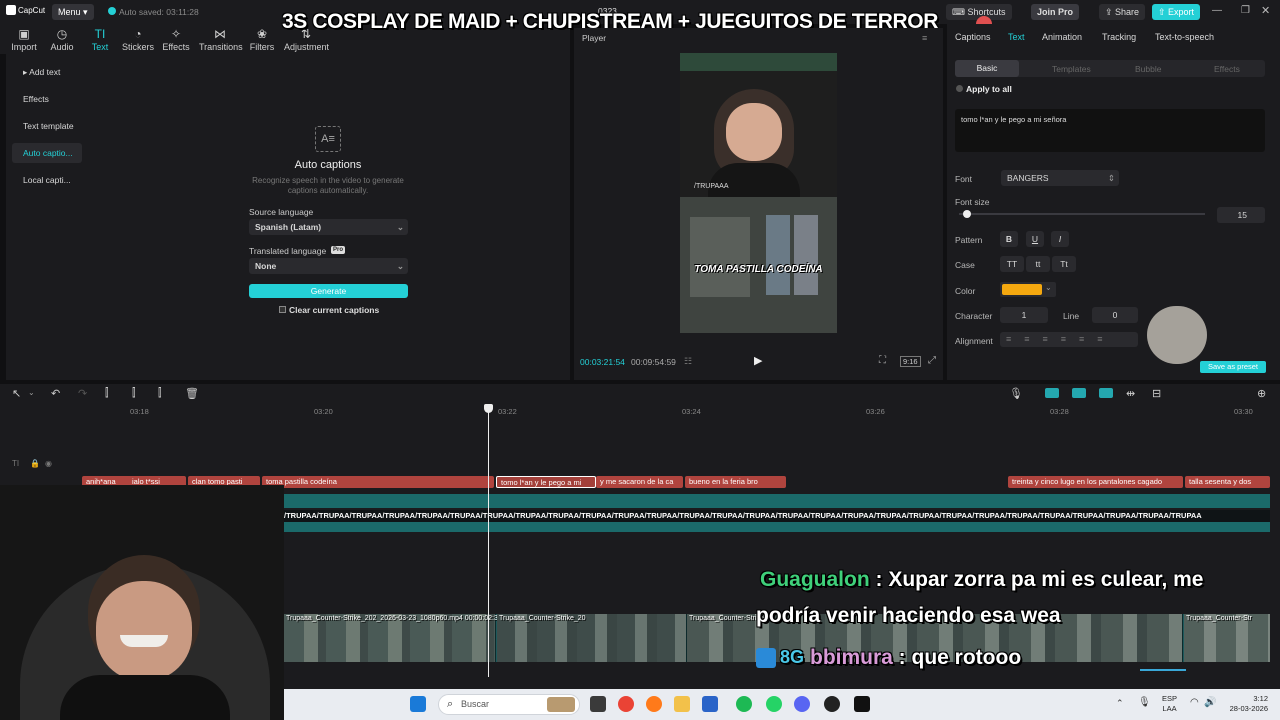 This screenshot has width=1280, height=720. Describe the element at coordinates (62, 39) in the screenshot. I see `tool-audio: ◷ Audio` at that location.